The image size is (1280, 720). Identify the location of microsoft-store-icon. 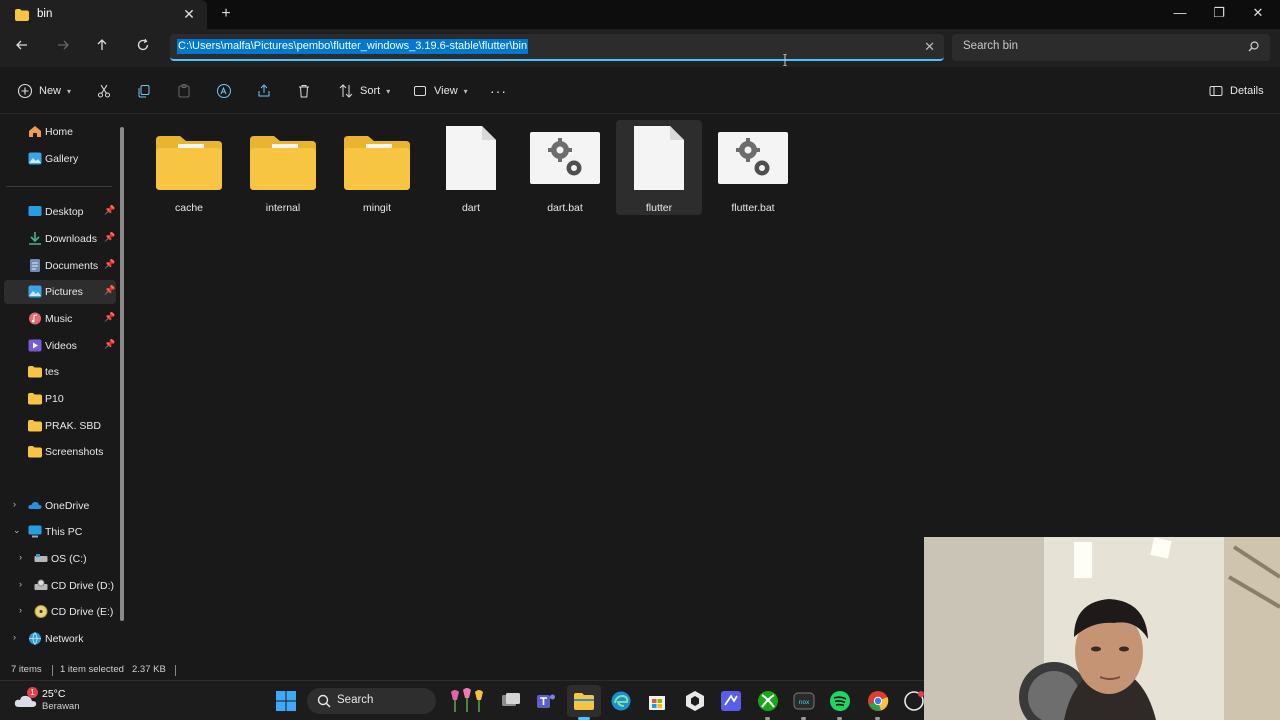
(657, 701).